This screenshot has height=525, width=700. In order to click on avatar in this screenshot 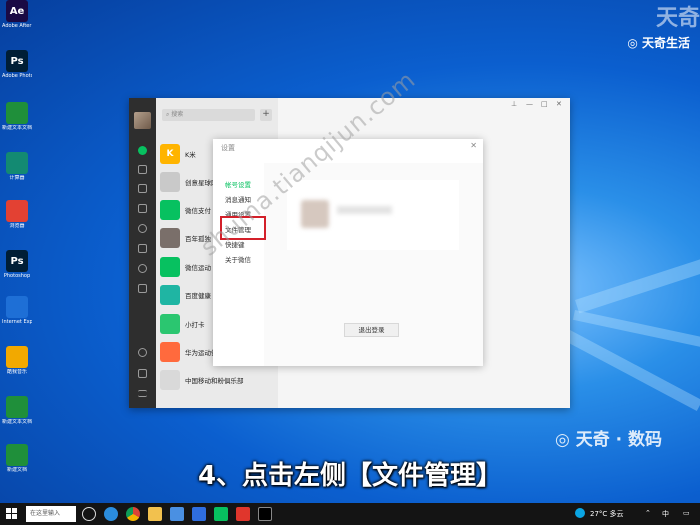, I will do `click(142, 120)`.